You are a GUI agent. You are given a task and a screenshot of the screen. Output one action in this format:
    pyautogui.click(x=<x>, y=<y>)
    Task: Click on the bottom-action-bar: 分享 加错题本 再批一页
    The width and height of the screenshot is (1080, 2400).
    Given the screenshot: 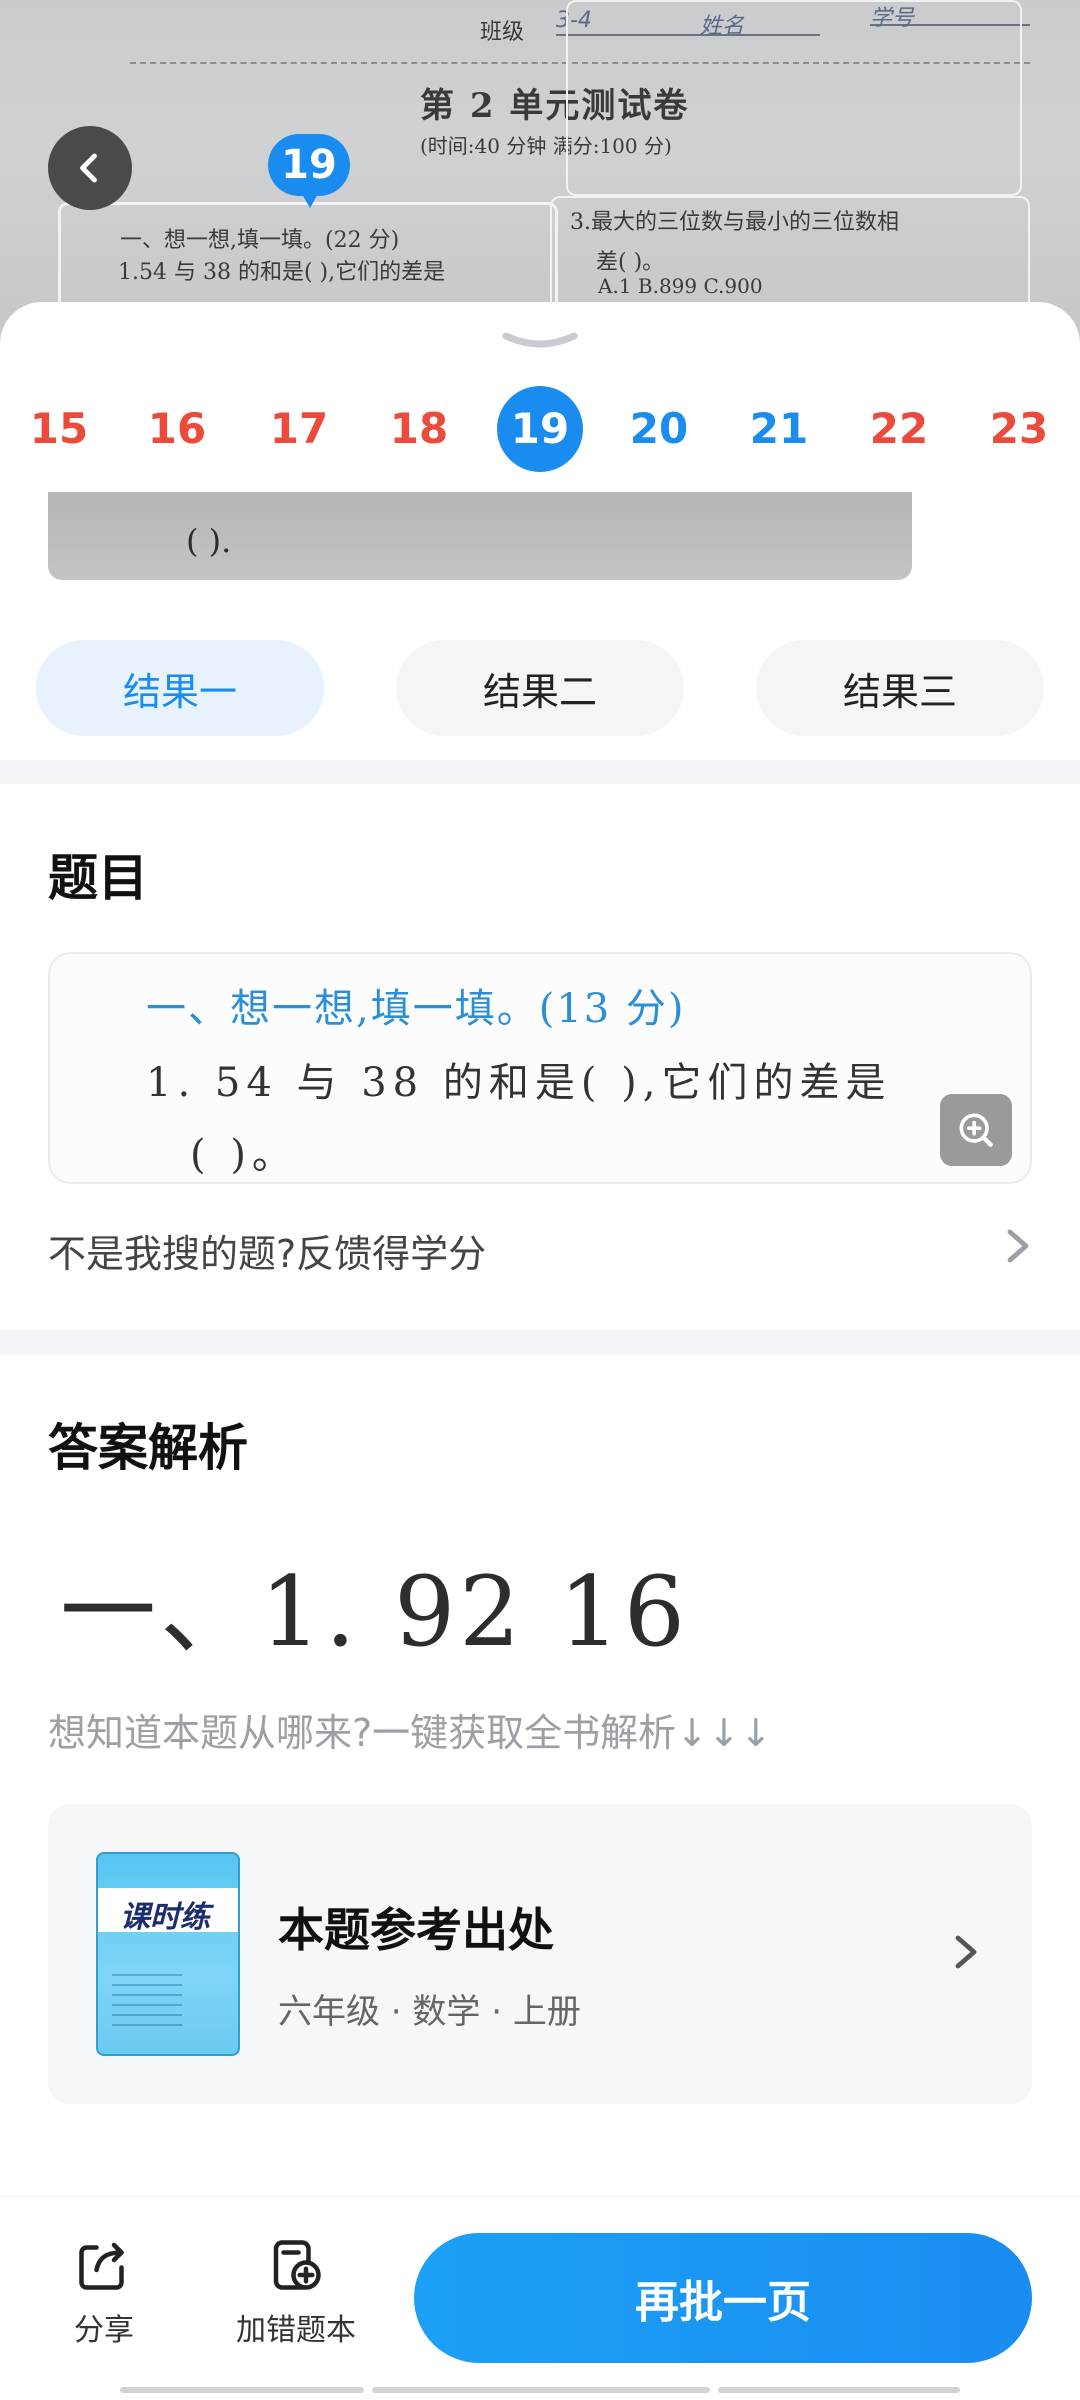 What is the action you would take?
    pyautogui.click(x=540, y=2298)
    